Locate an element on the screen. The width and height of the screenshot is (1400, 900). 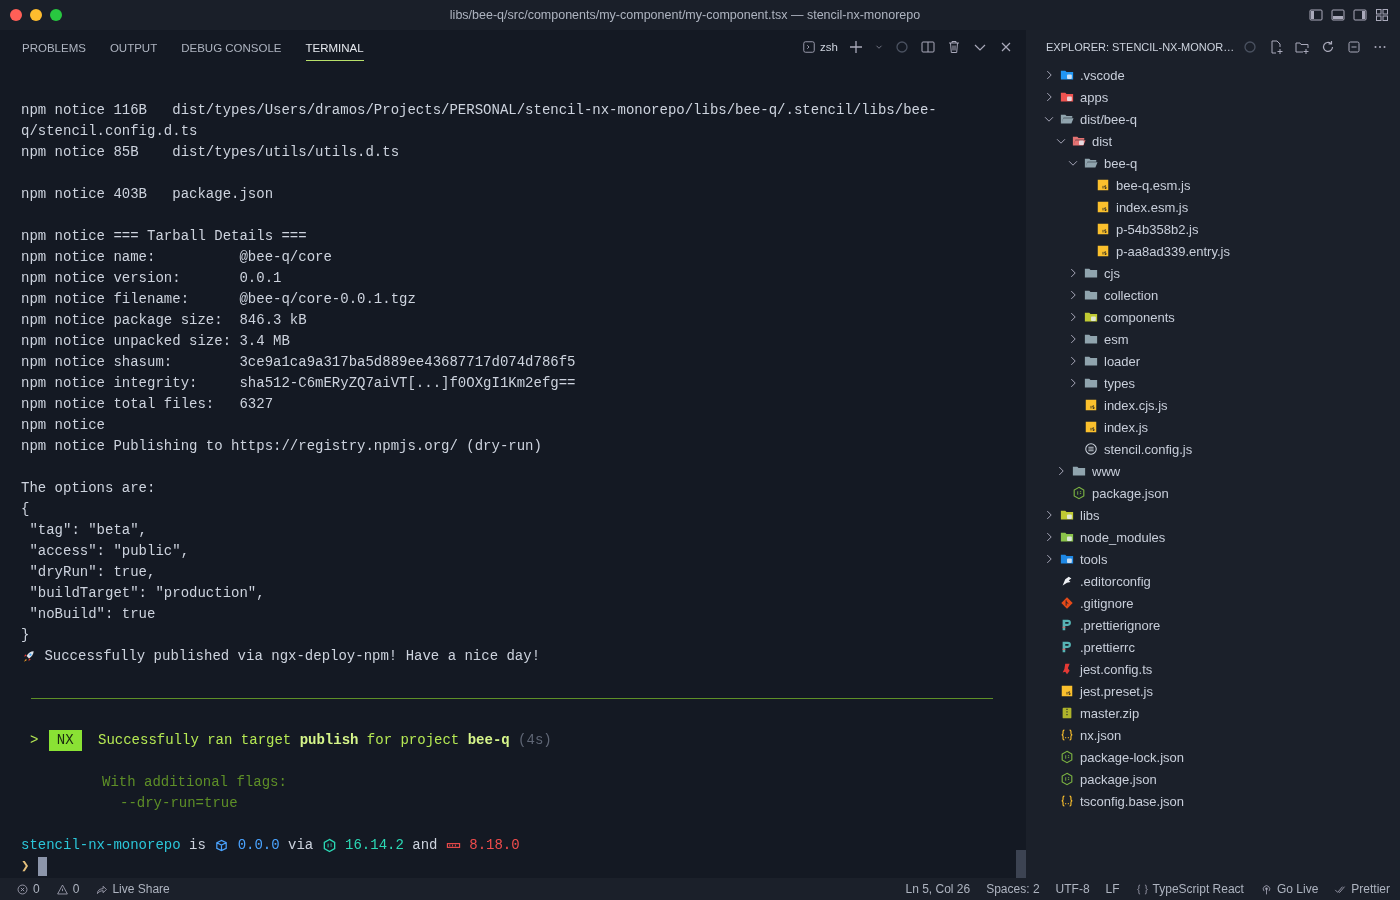
stencil-file-icon is located at coordinates (1091, 449).